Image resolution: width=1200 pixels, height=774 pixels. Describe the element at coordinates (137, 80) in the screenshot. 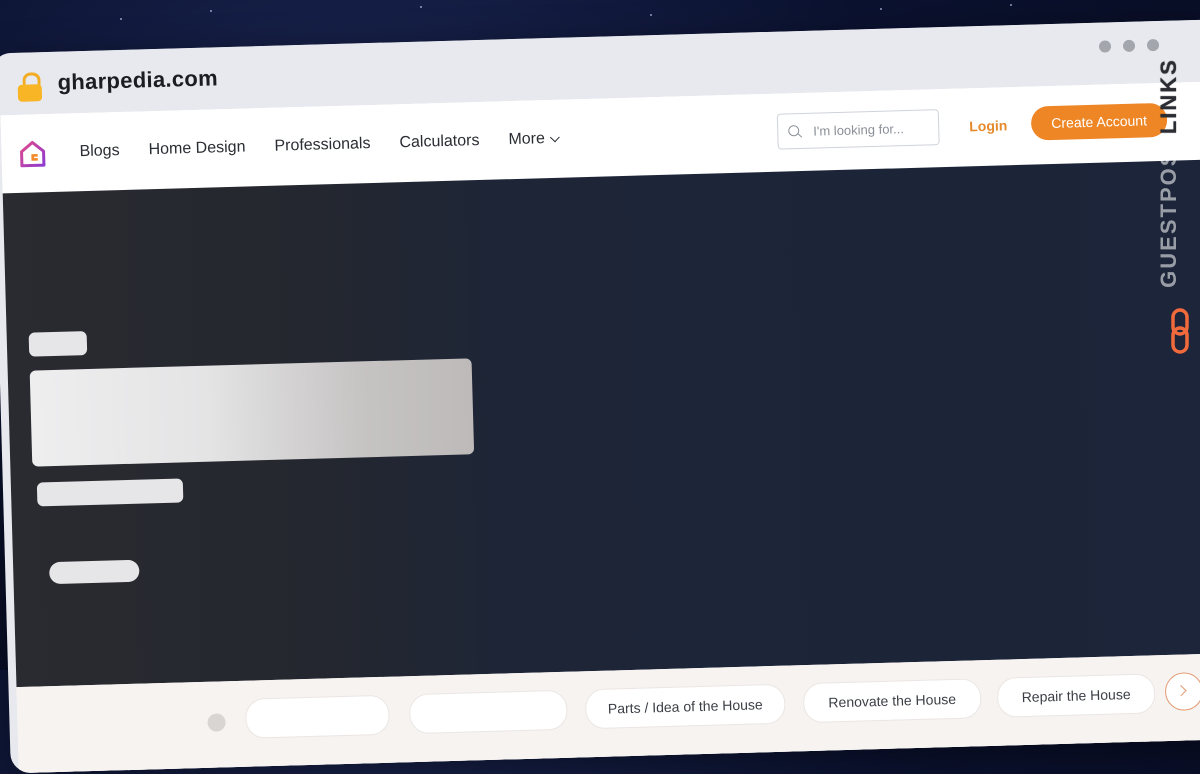

I see `address-bar-url: gharpedia.com` at that location.